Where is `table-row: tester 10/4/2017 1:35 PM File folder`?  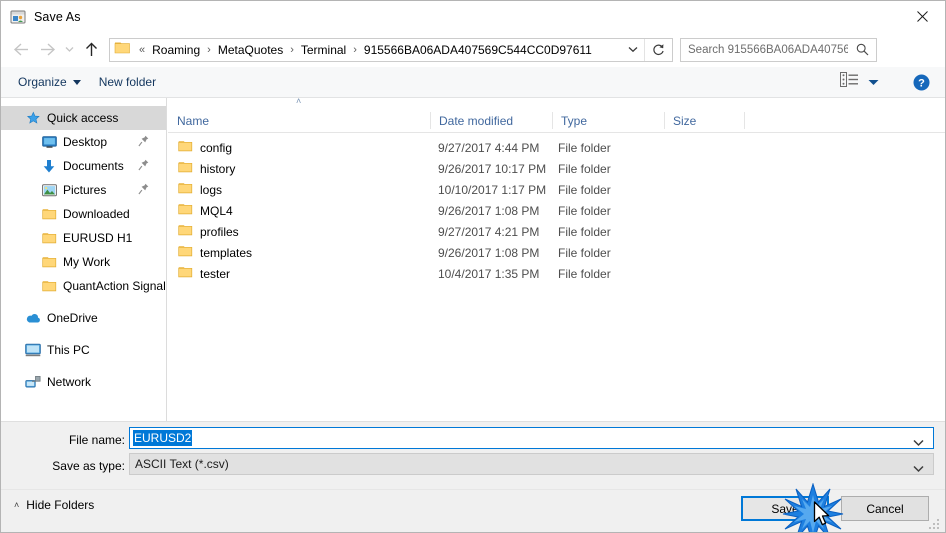 table-row: tester 10/4/2017 1:35 PM File folder is located at coordinates (556, 273).